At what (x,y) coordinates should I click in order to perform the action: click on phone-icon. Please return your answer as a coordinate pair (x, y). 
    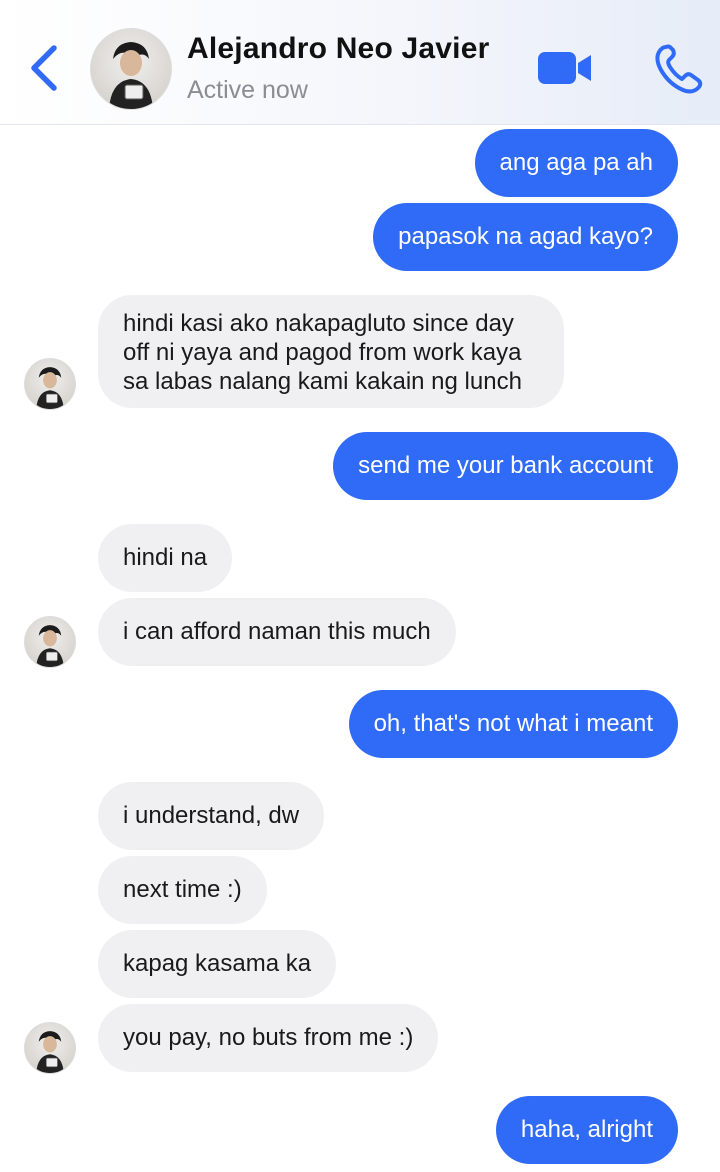
    Looking at the image, I should click on (679, 69).